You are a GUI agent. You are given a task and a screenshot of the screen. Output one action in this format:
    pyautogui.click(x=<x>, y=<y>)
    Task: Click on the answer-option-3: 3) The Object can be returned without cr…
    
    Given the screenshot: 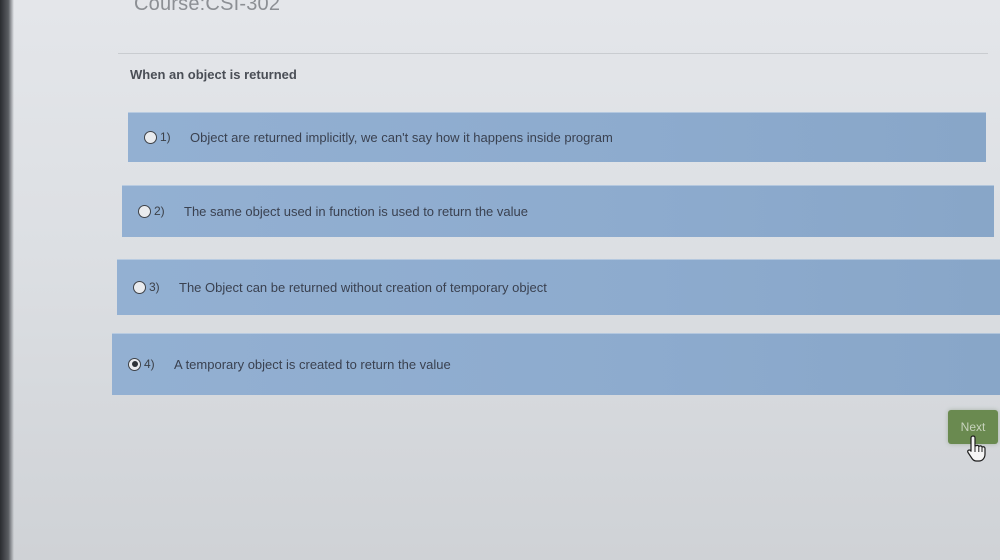 What is the action you would take?
    pyautogui.click(x=558, y=287)
    